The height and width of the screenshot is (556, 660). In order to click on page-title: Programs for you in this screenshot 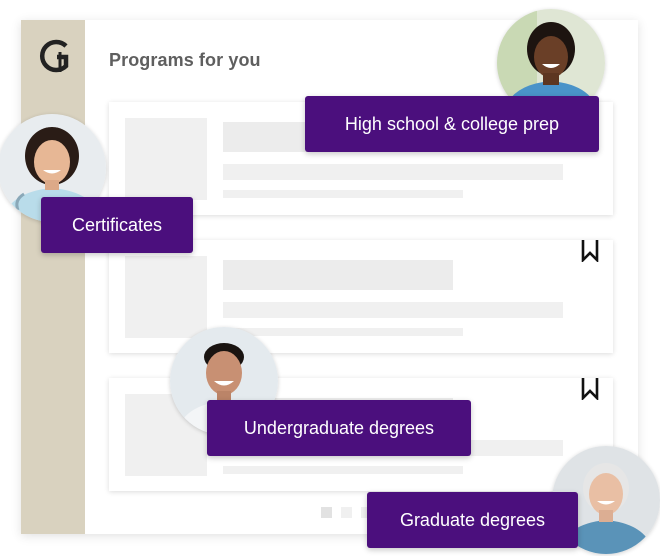, I will do `click(185, 60)`.